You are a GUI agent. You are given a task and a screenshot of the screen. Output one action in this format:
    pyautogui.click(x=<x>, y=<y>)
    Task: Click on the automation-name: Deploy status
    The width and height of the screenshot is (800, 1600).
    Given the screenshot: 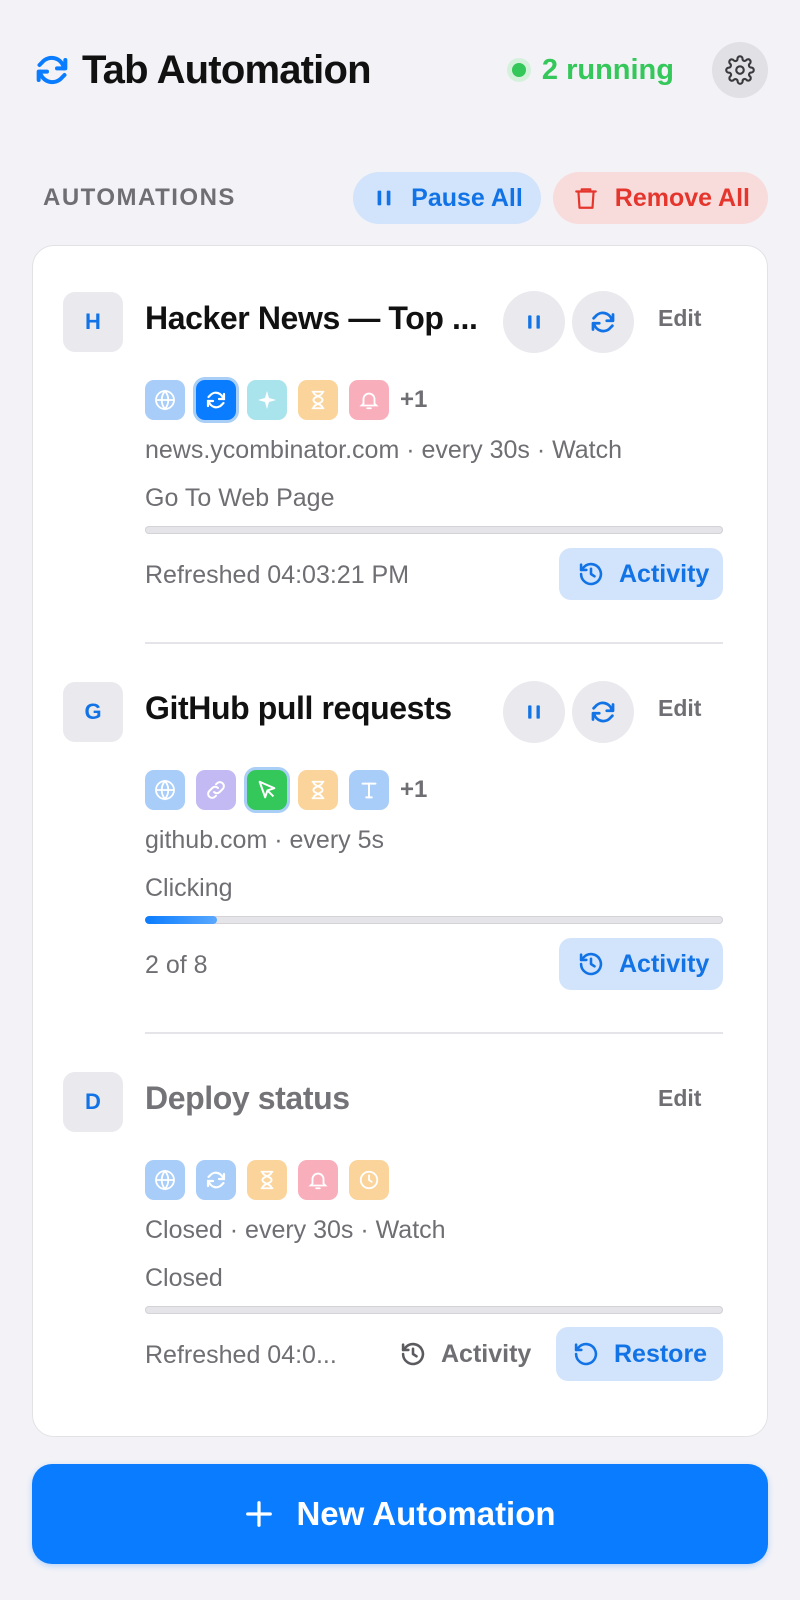 What is the action you would take?
    pyautogui.click(x=247, y=1098)
    